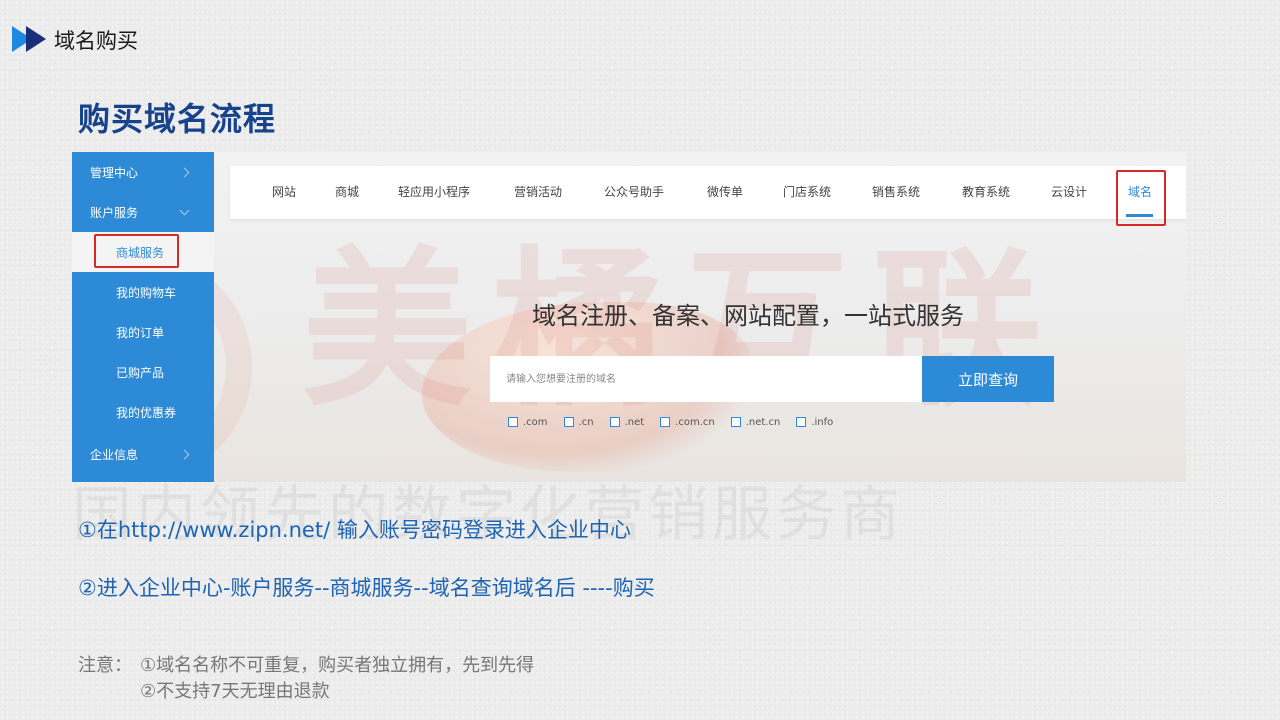 The width and height of the screenshot is (1280, 720). What do you see at coordinates (706, 379) in the screenshot?
I see `domain-search-input` at bounding box center [706, 379].